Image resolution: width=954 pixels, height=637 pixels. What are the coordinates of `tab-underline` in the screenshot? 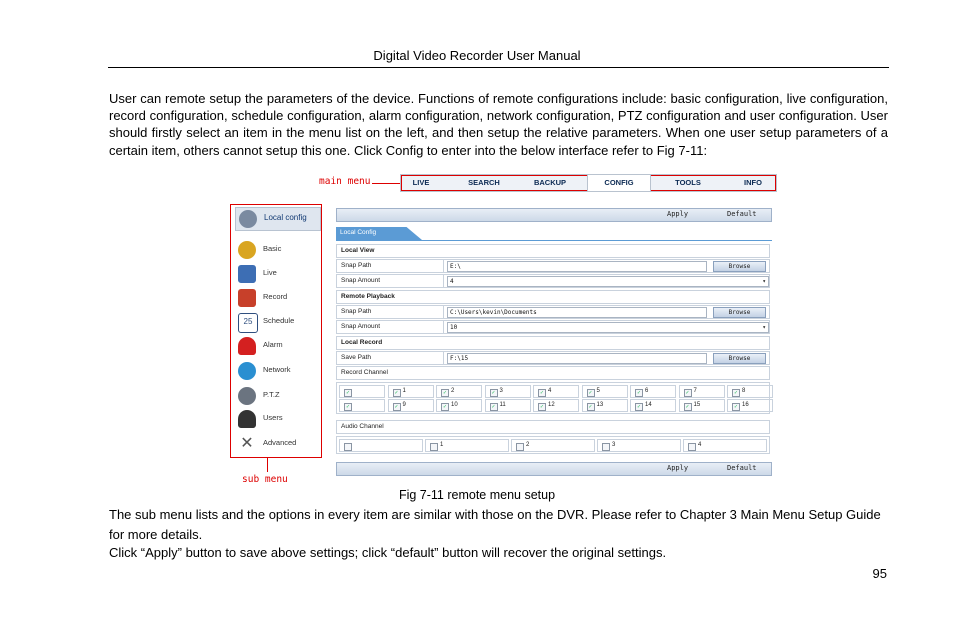 It's located at (554, 240).